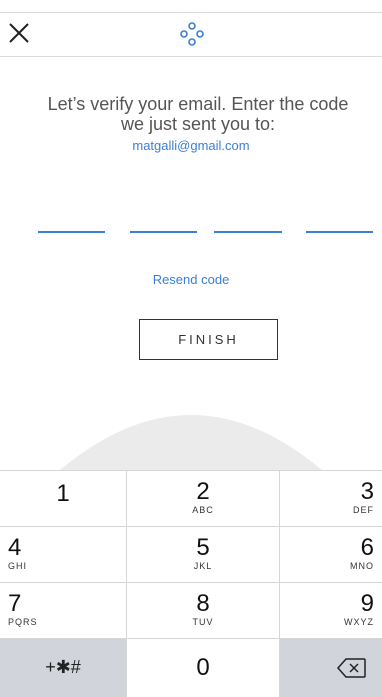 The width and height of the screenshot is (382, 697). I want to click on backspace-icon, so click(351, 668).